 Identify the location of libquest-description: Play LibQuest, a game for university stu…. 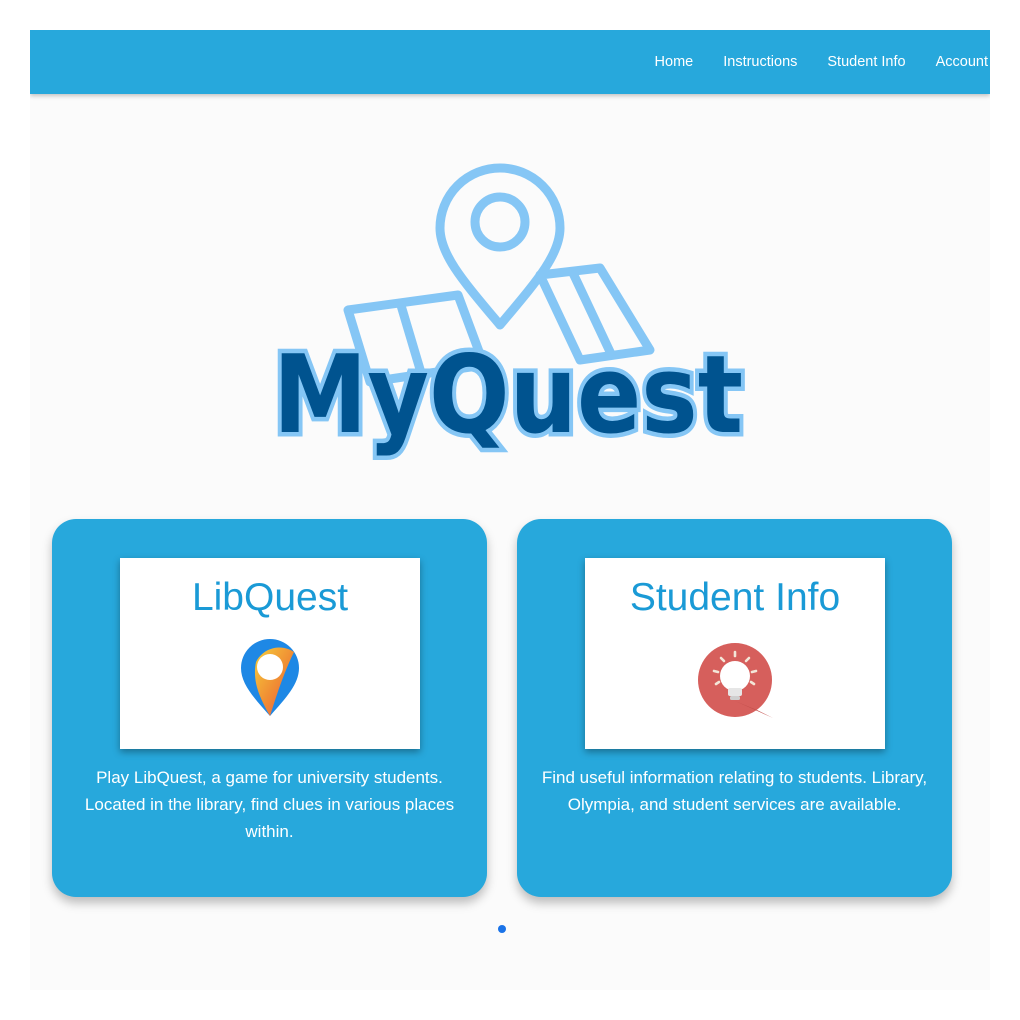
(269, 804).